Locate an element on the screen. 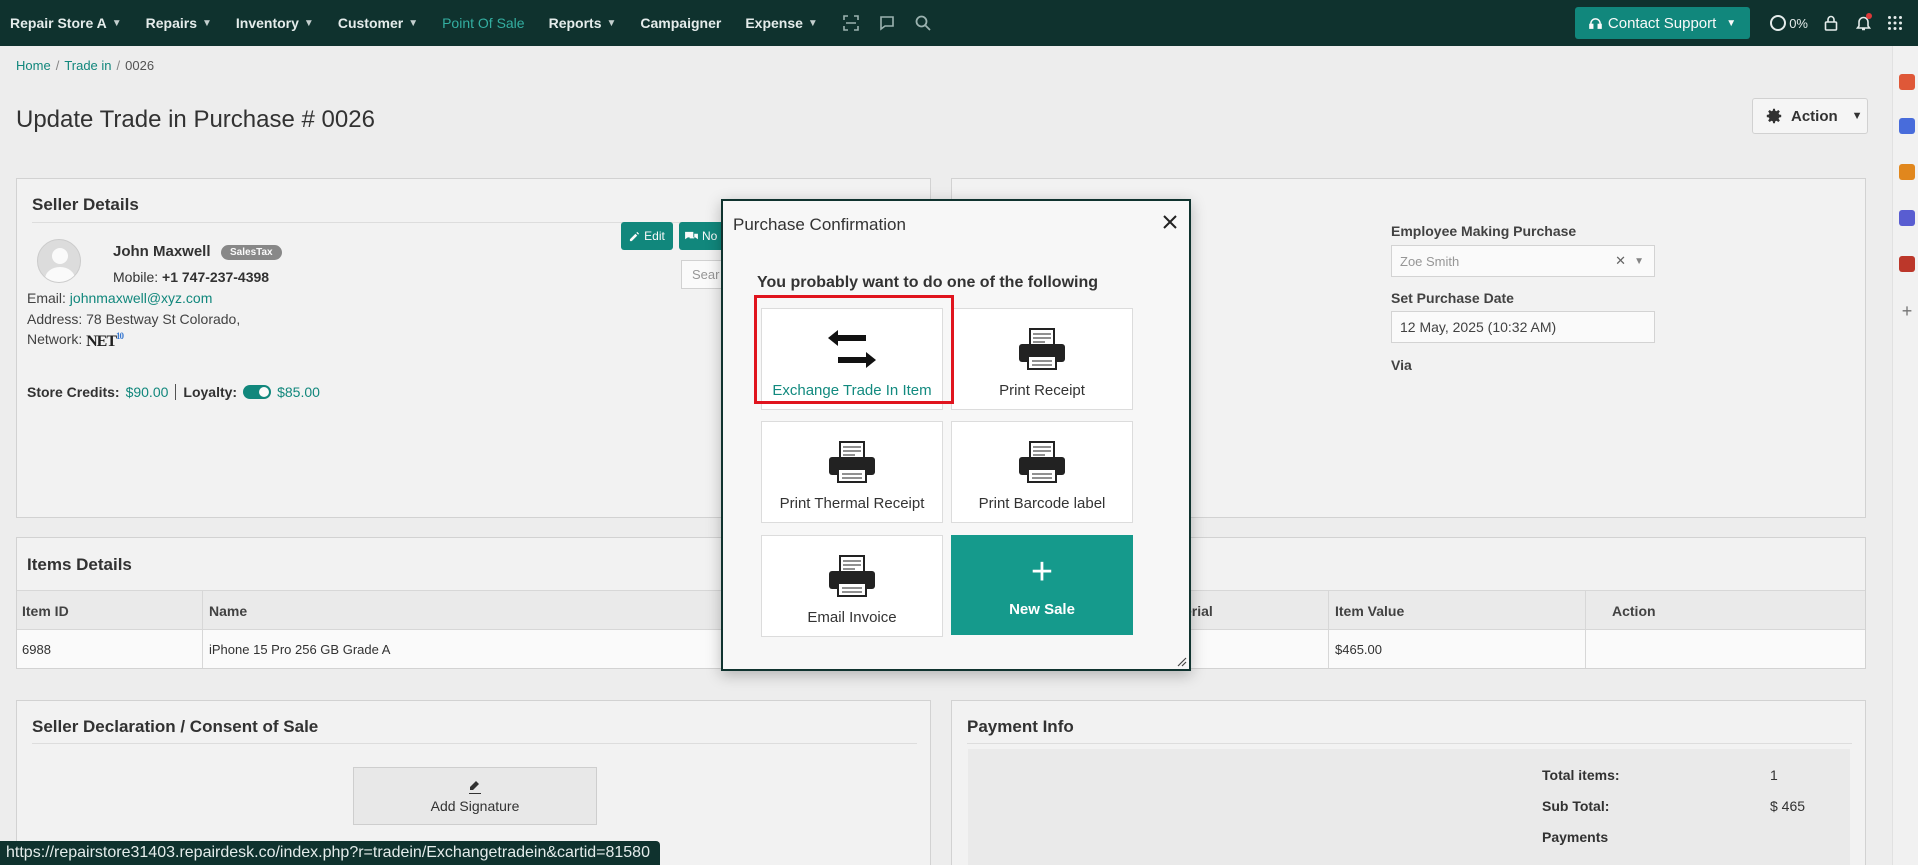 This screenshot has width=1918, height=865. new-sale-button: + New Sale is located at coordinates (1042, 585).